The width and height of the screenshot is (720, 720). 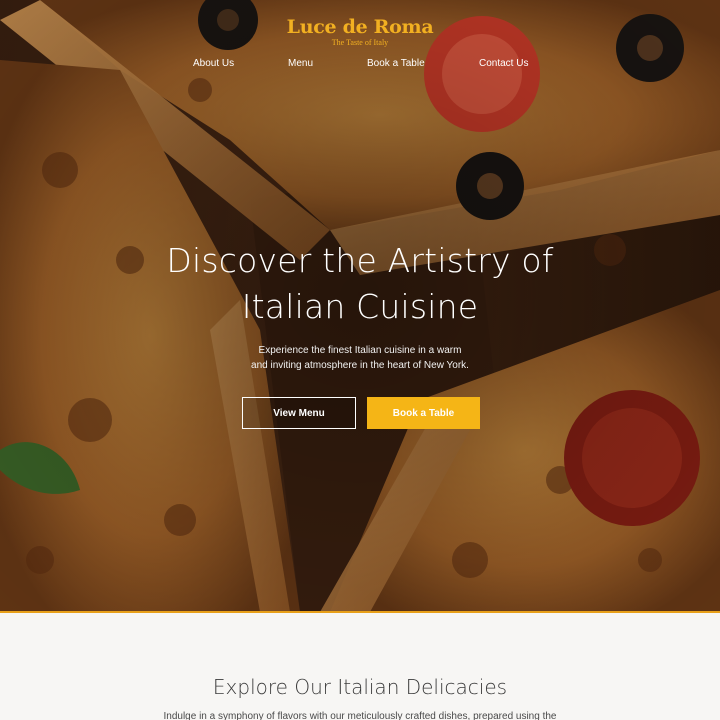 I want to click on hero-title-line-2: Italian Cuisine, so click(x=360, y=306).